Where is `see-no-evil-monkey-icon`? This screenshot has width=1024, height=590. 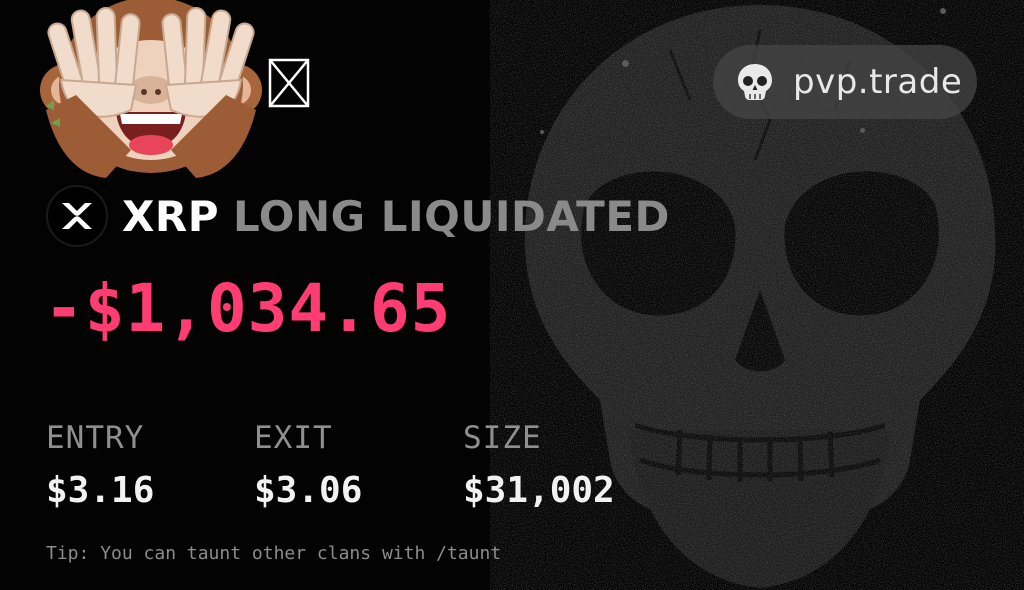 see-no-evil-monkey-icon is located at coordinates (151, 89).